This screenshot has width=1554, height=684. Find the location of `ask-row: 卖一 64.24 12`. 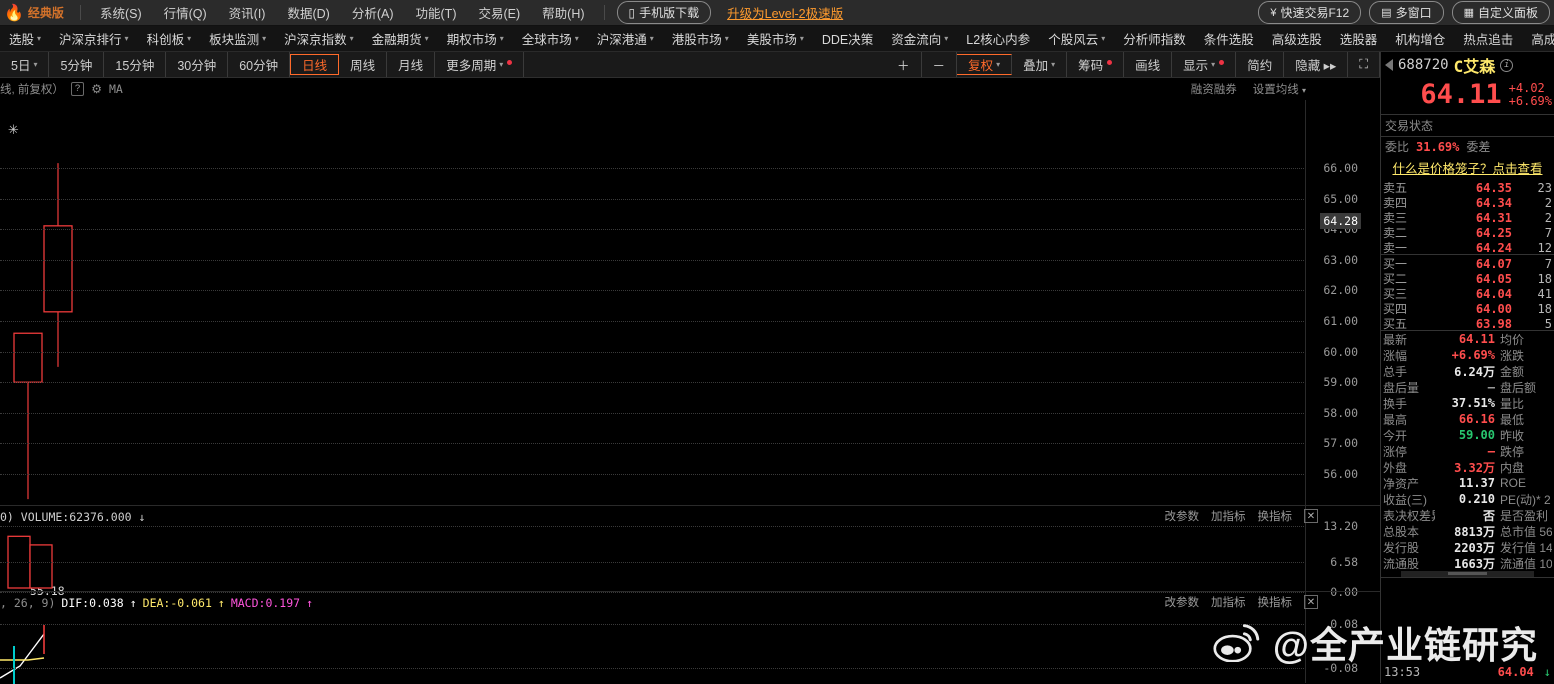

ask-row: 卖一 64.24 12 is located at coordinates (1467, 247).